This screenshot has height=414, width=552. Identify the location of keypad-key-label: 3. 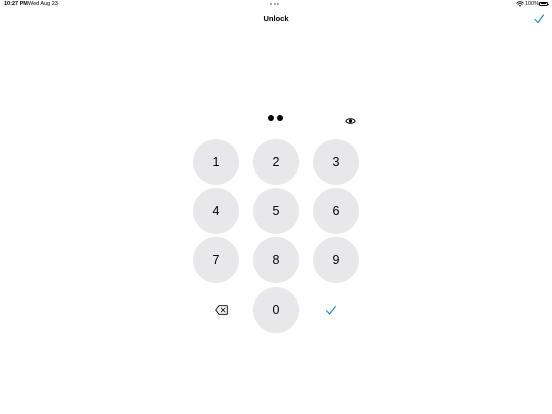
(336, 162).